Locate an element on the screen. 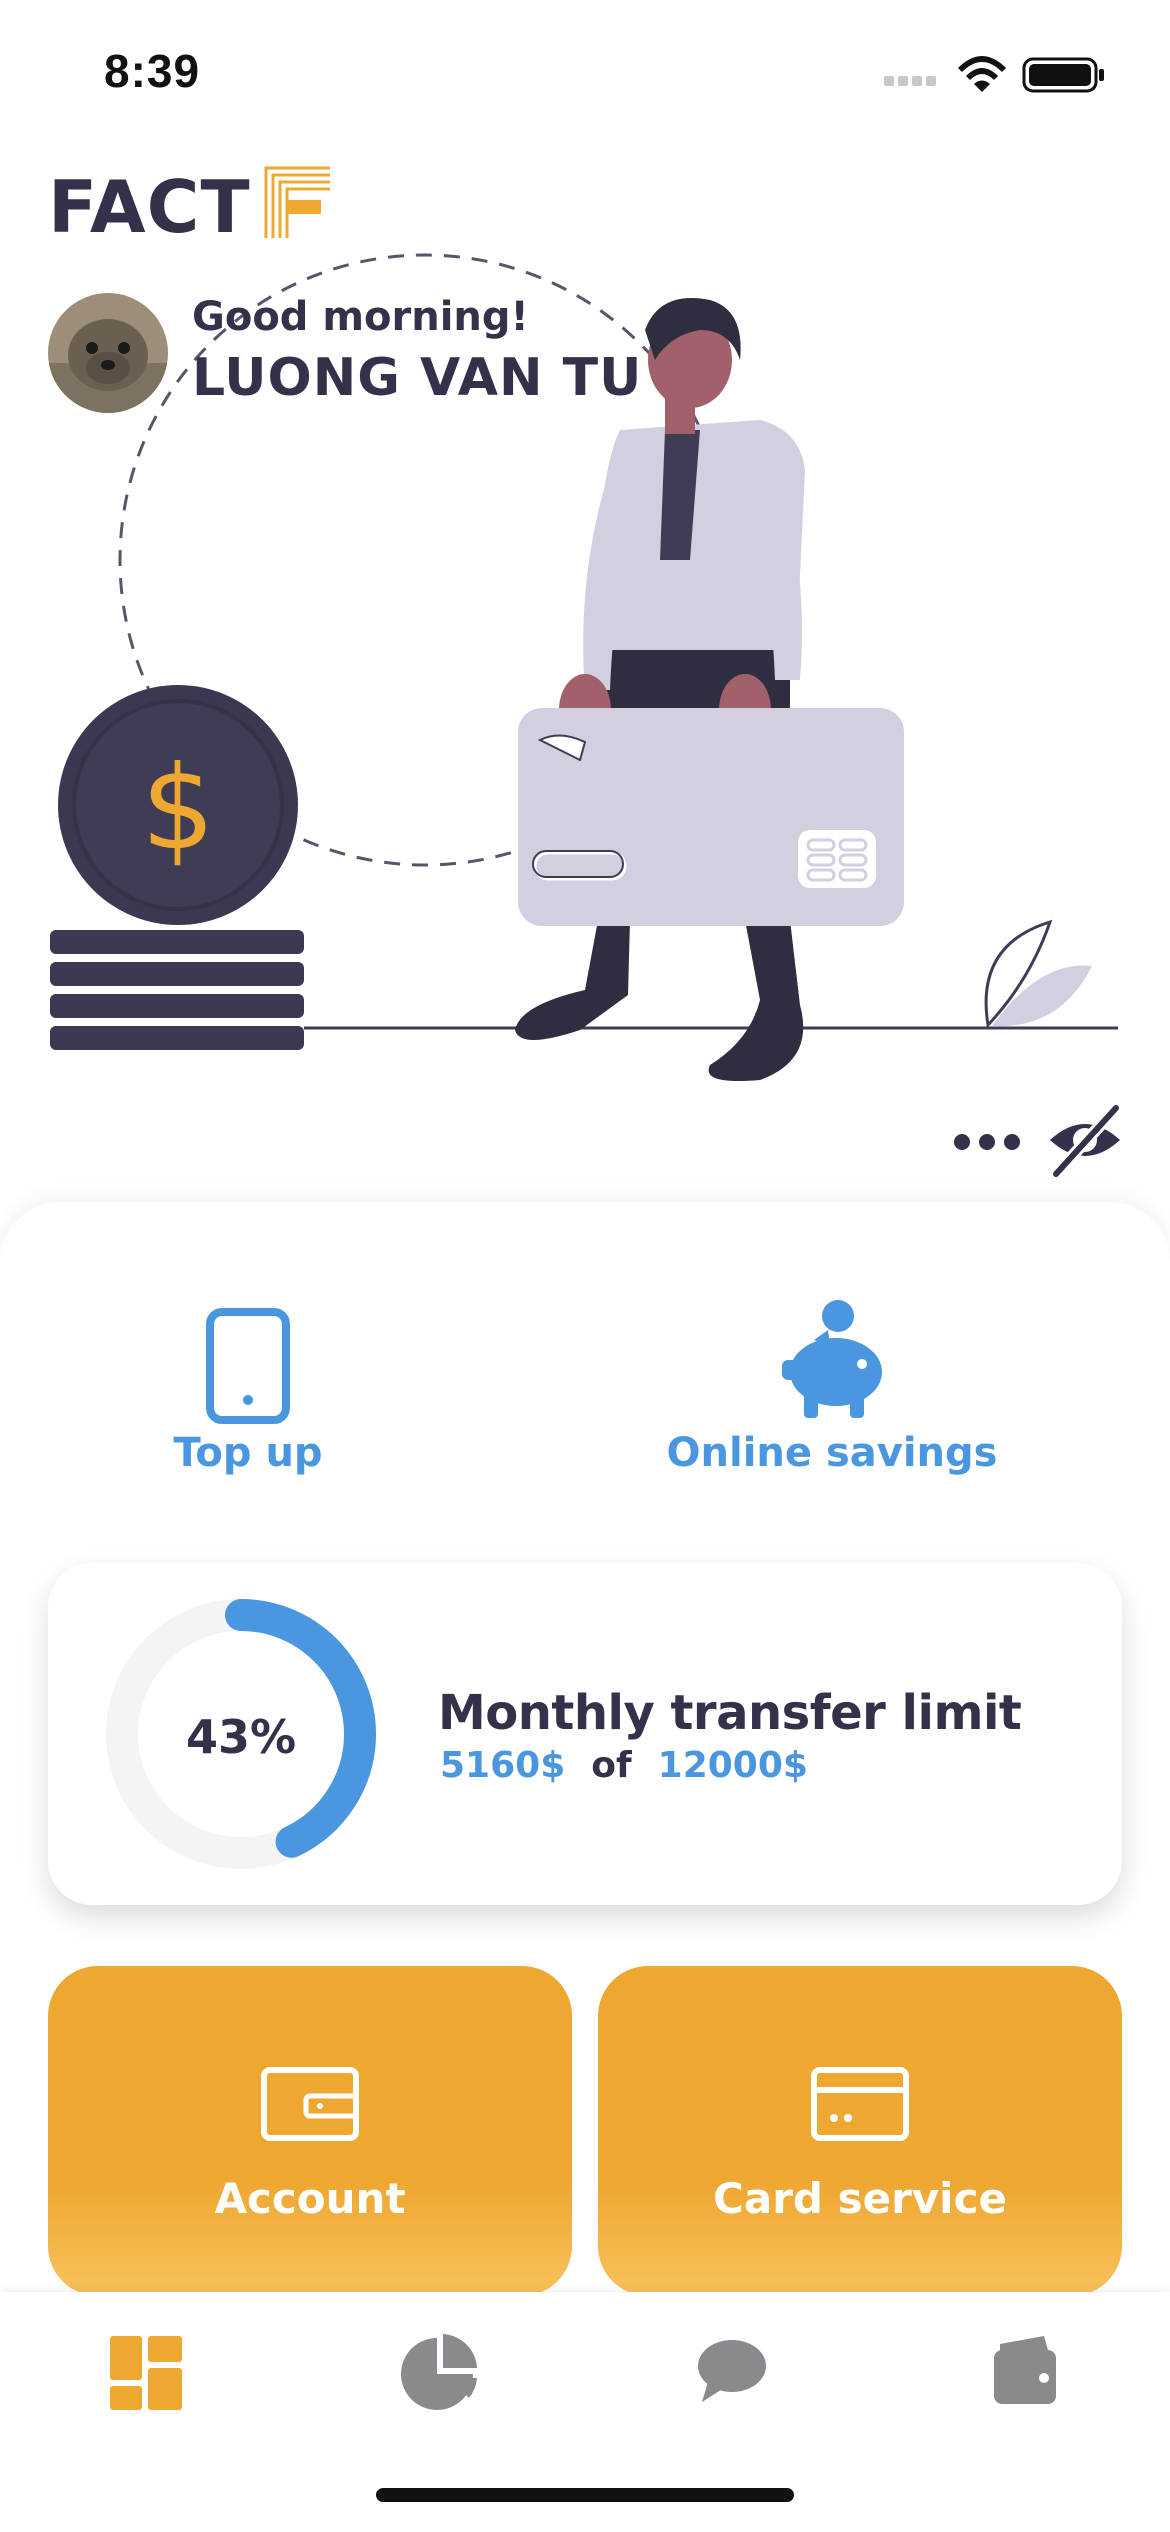 The image size is (1170, 2532). account-tile: Account is located at coordinates (310, 2131).